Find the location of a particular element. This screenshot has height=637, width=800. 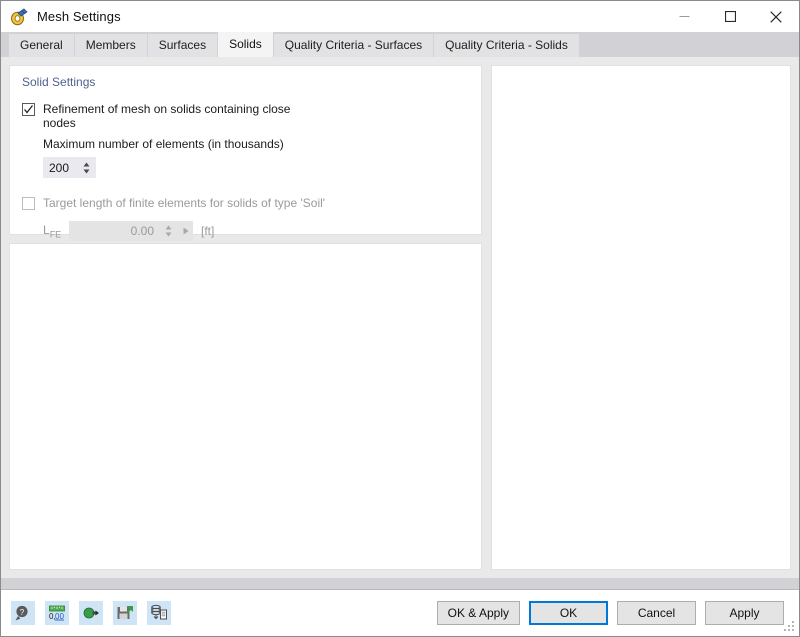

chevron-right-icon is located at coordinates (186, 231).